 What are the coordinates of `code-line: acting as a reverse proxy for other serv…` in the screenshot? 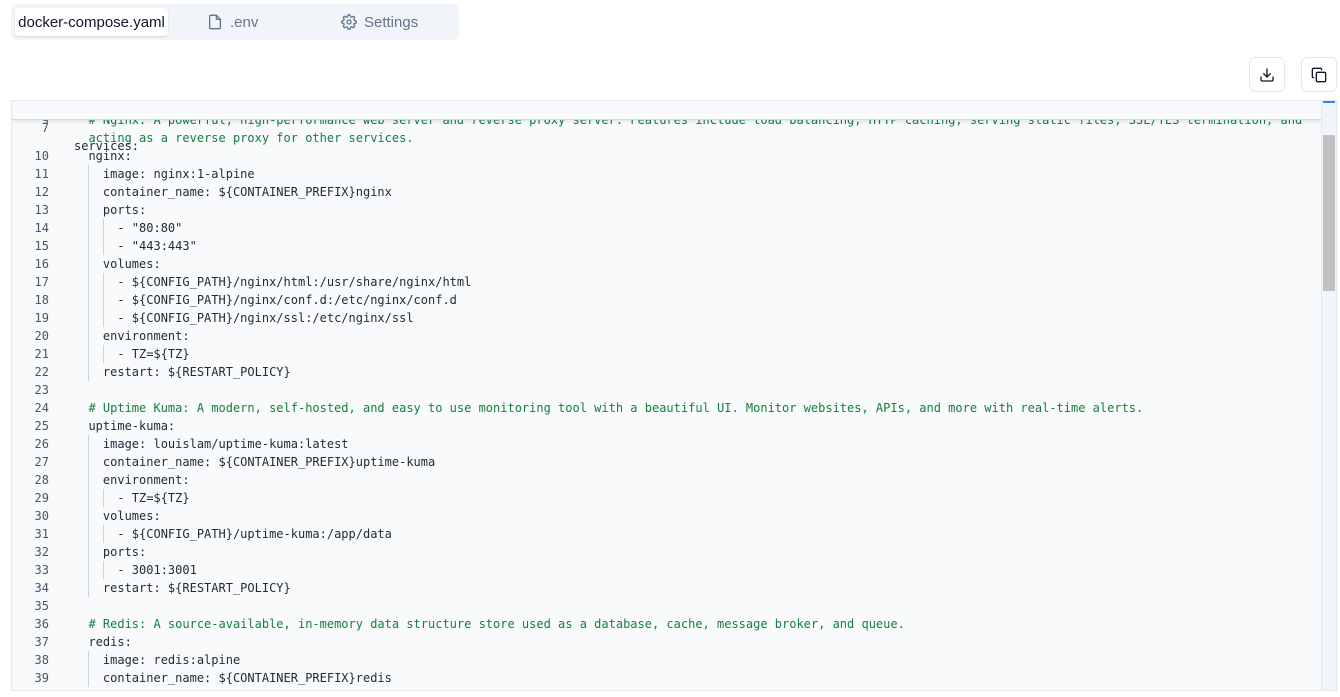 It's located at (667, 138).